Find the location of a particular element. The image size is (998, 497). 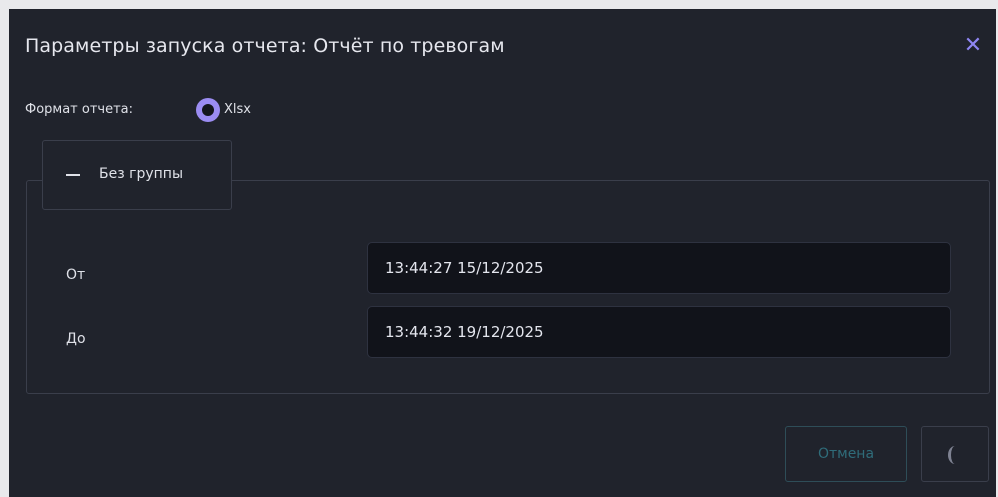

cancel-button: Отмена is located at coordinates (846, 454).